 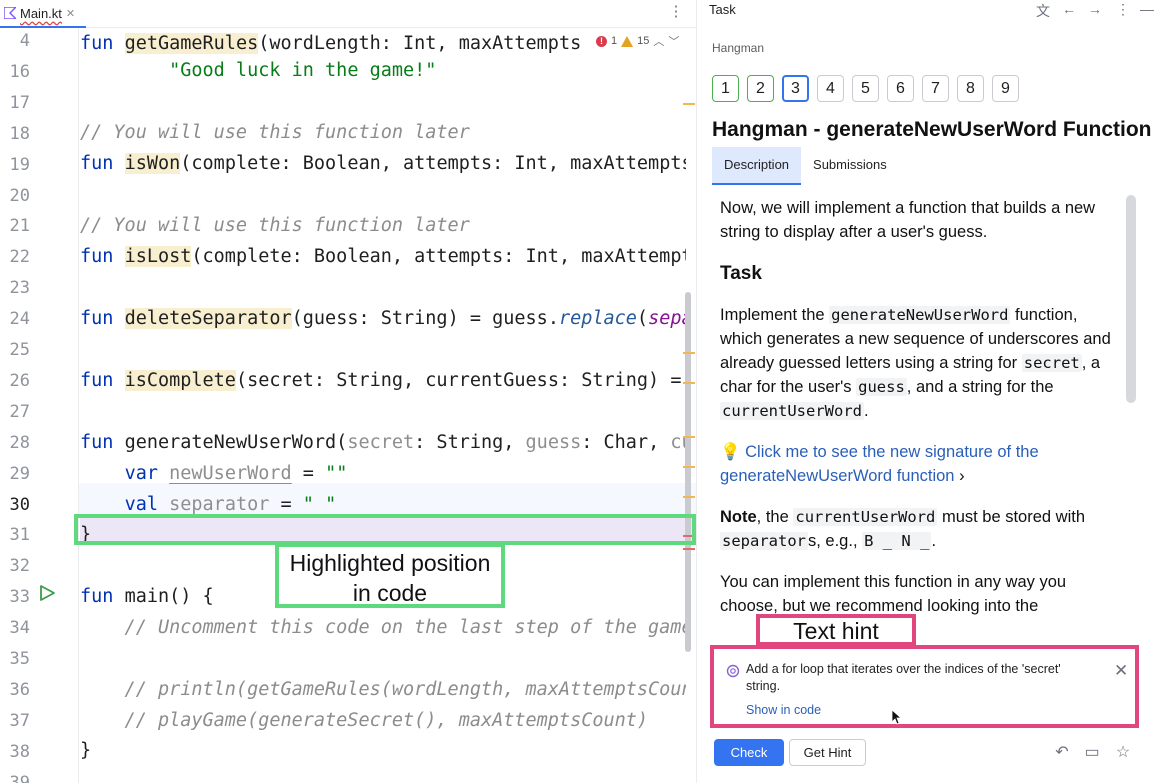 What do you see at coordinates (673, 41) in the screenshot?
I see `chevron-down-icon: ﹀` at bounding box center [673, 41].